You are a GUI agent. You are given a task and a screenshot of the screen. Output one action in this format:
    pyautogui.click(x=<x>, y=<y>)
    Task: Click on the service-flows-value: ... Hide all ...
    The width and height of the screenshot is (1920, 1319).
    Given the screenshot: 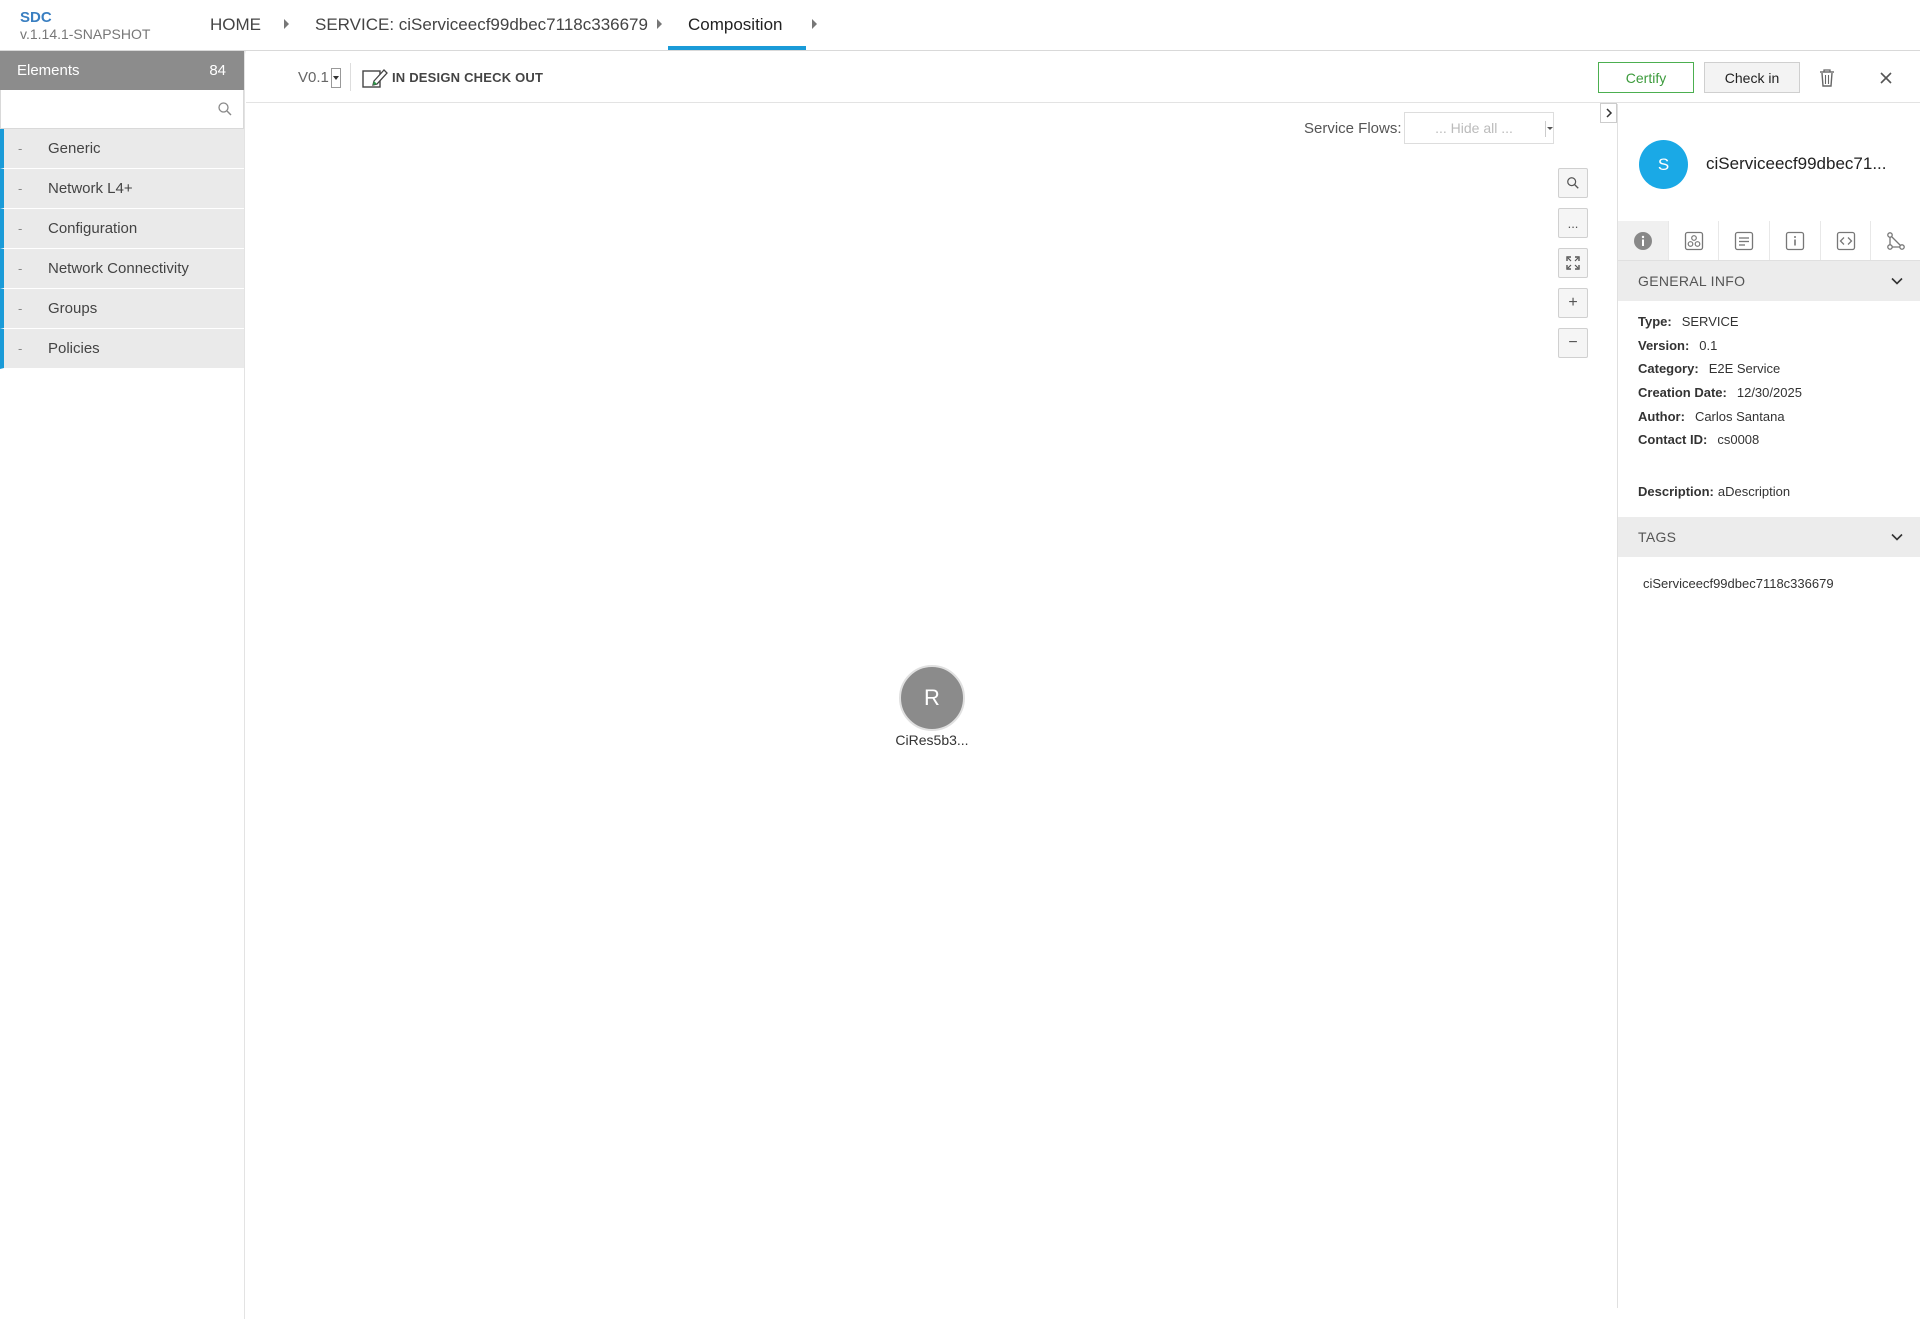 What is the action you would take?
    pyautogui.click(x=1474, y=128)
    